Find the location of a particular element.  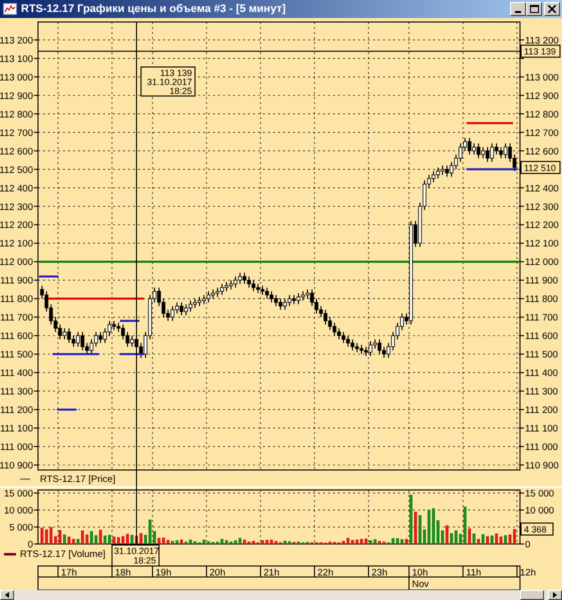

axis-label: 112 500 is located at coordinates (16, 170).